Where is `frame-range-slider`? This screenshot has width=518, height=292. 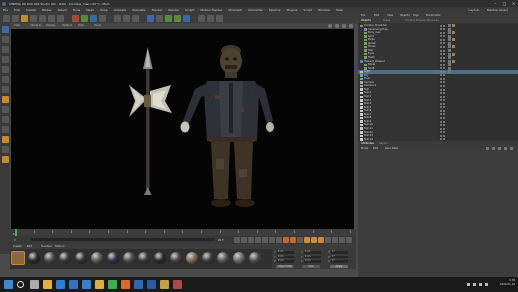 frame-range-slider is located at coordinates (122, 239).